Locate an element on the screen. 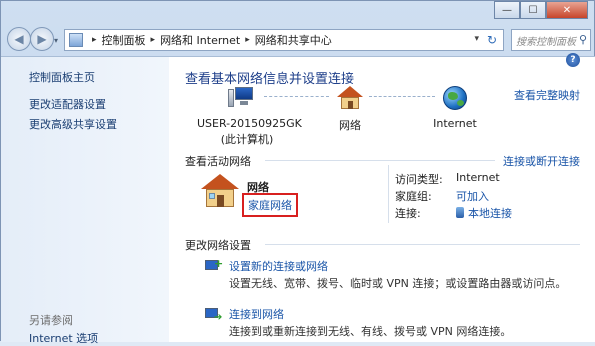 Image resolution: width=595 pixels, height=346 pixels. address-dropdown-icon: ▾ is located at coordinates (476, 39).